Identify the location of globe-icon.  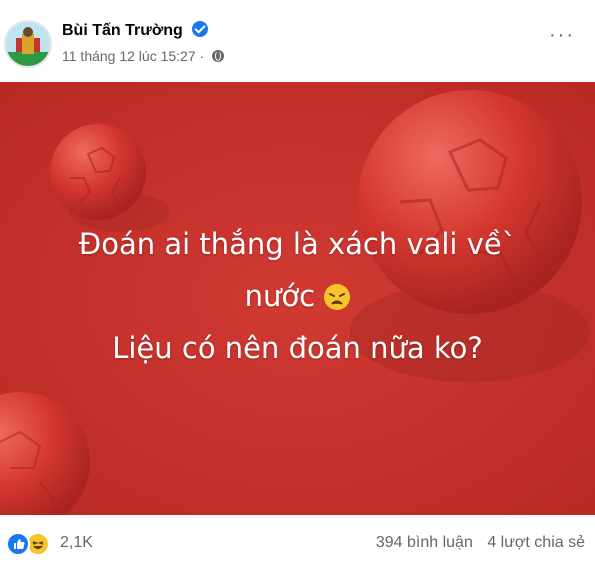
(218, 56).